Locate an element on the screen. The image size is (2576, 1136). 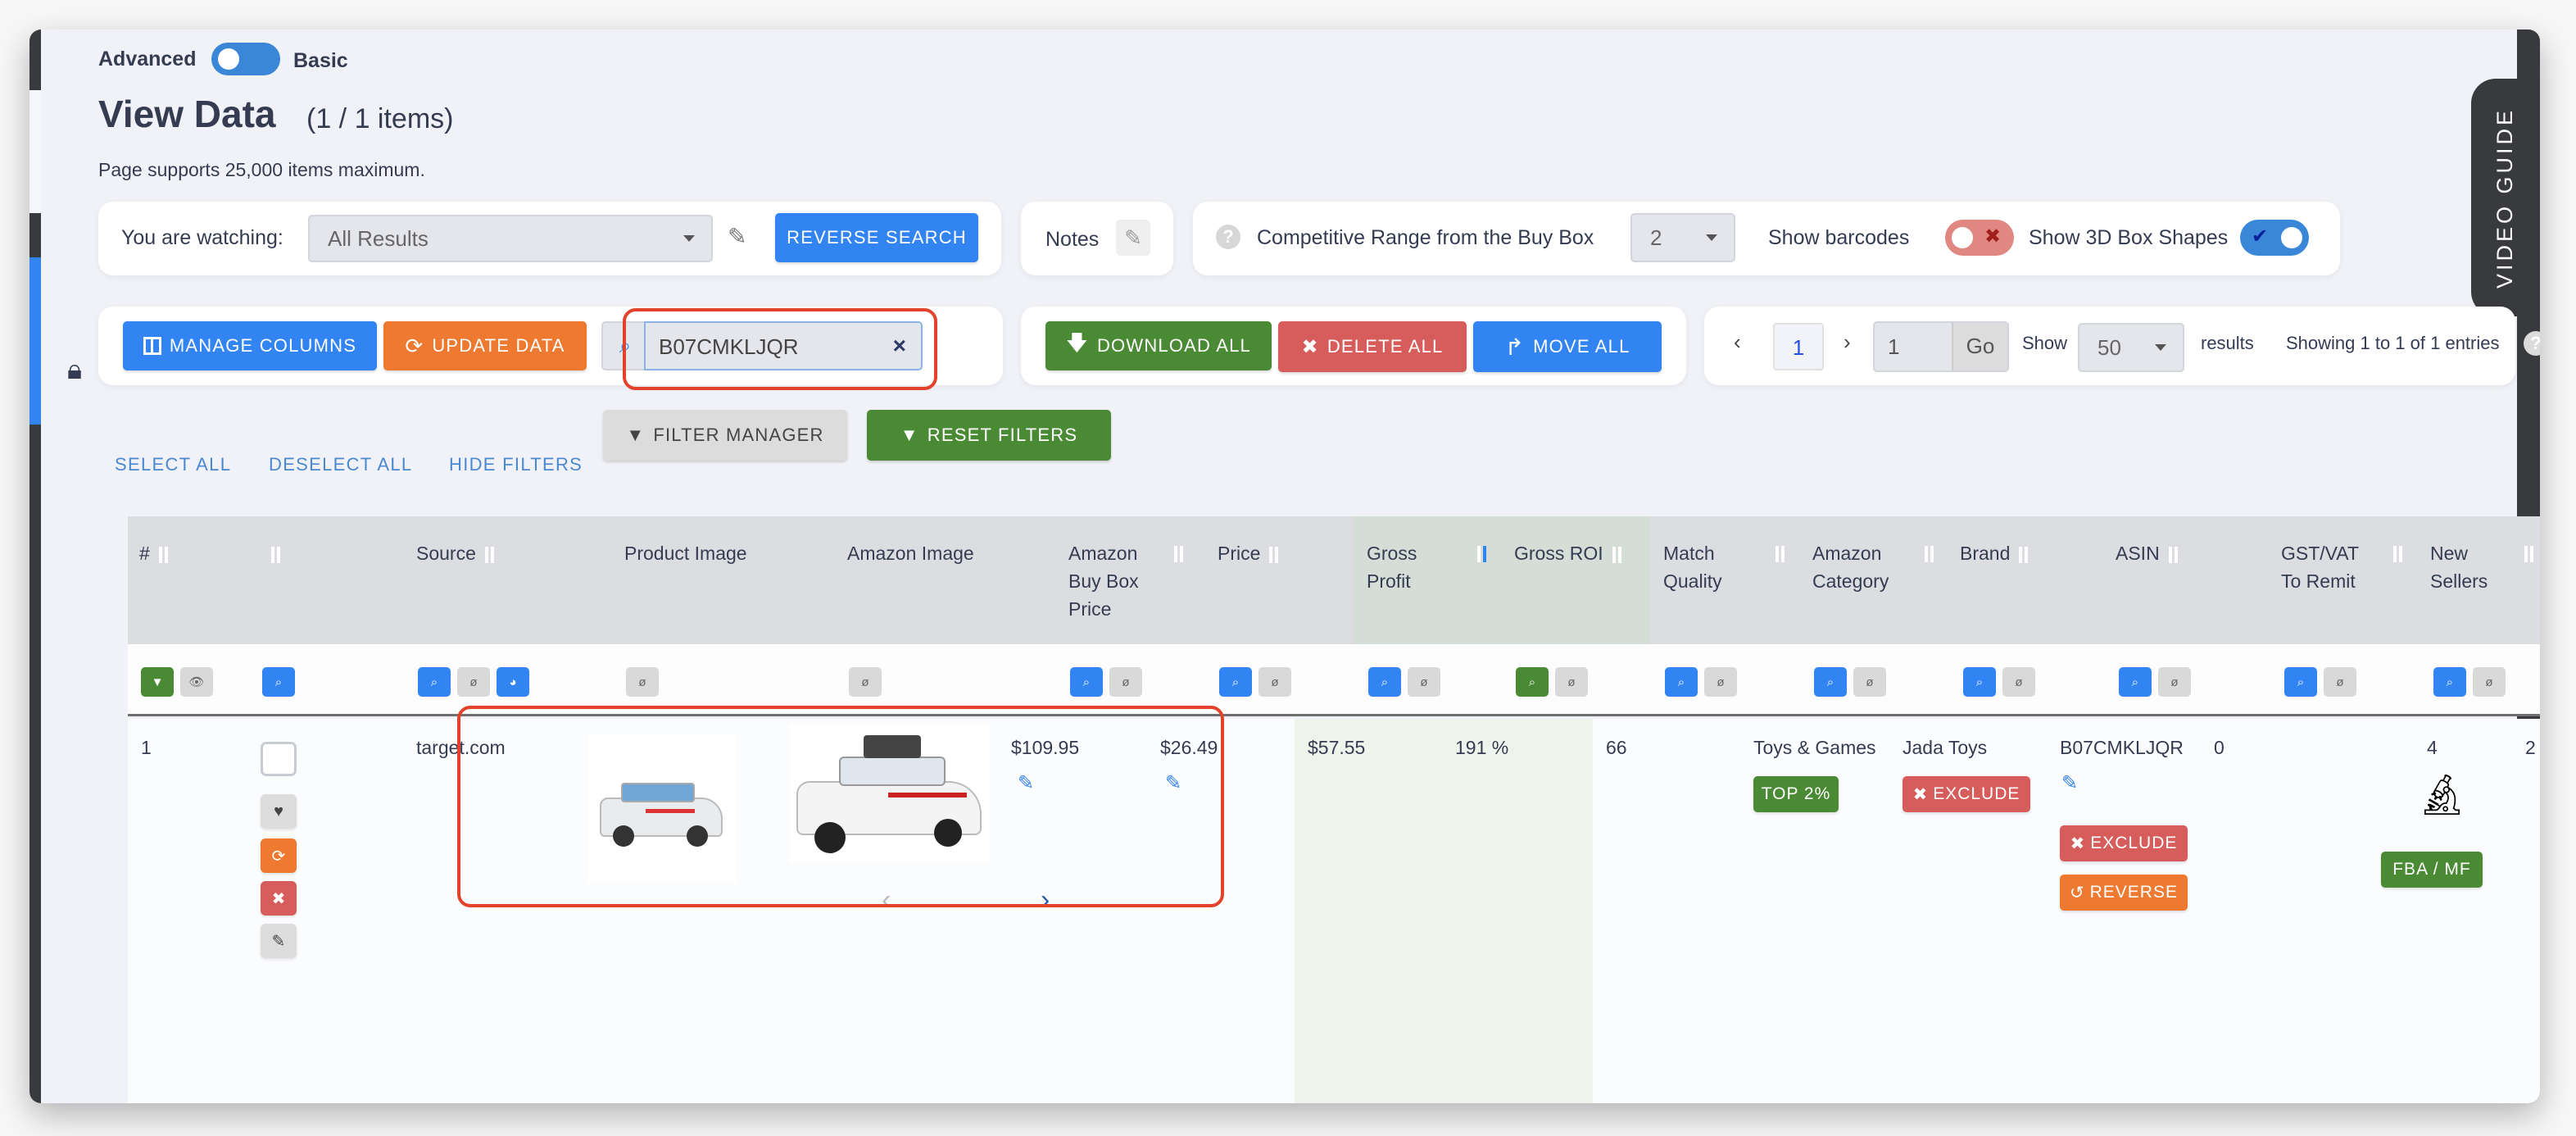
row-checkbox is located at coordinates (279, 759).